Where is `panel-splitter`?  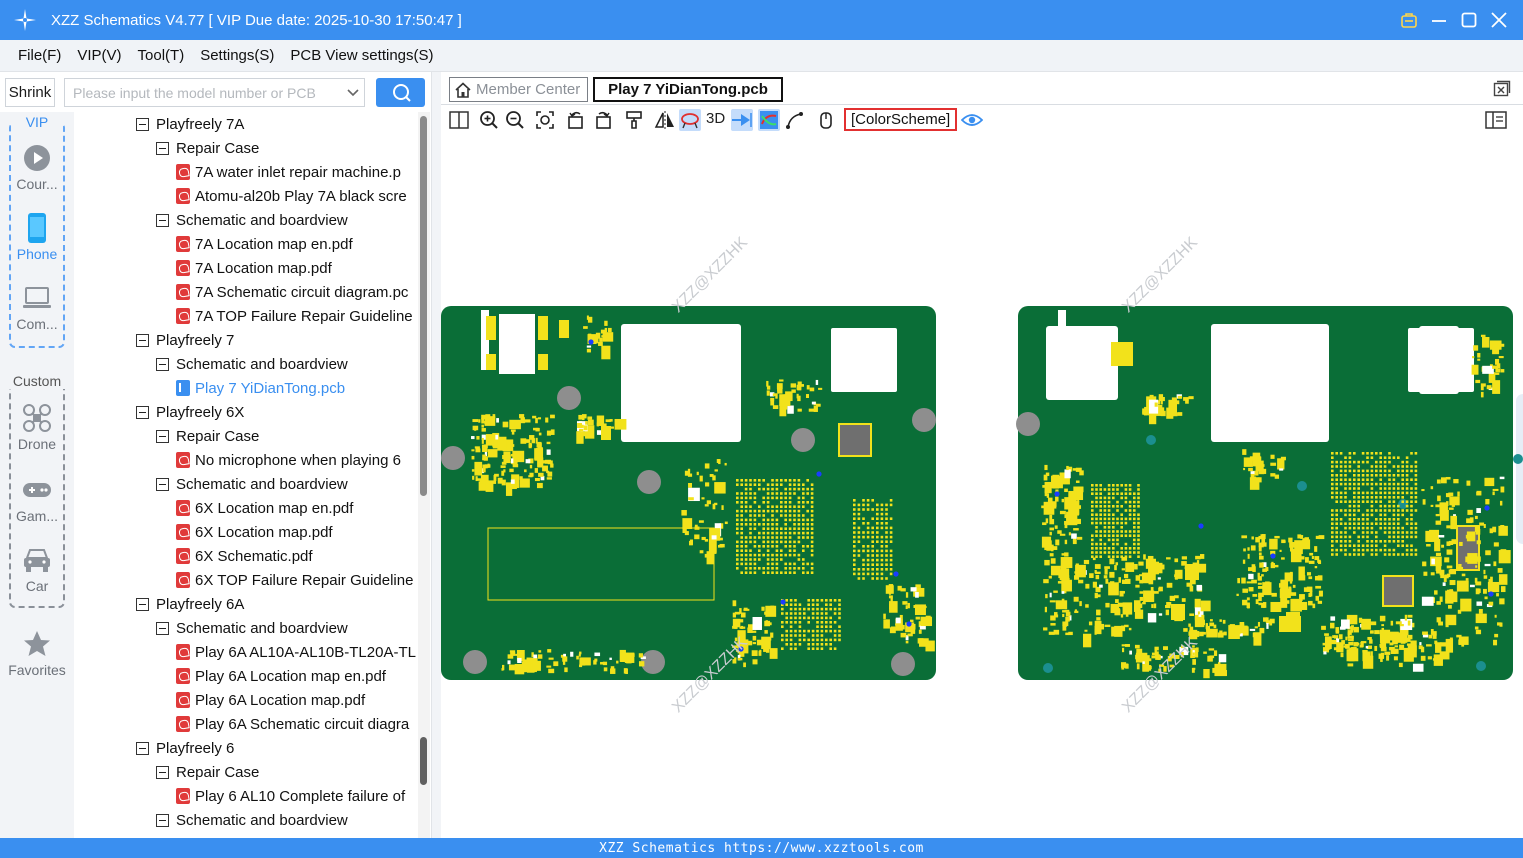
panel-splitter is located at coordinates (436, 455).